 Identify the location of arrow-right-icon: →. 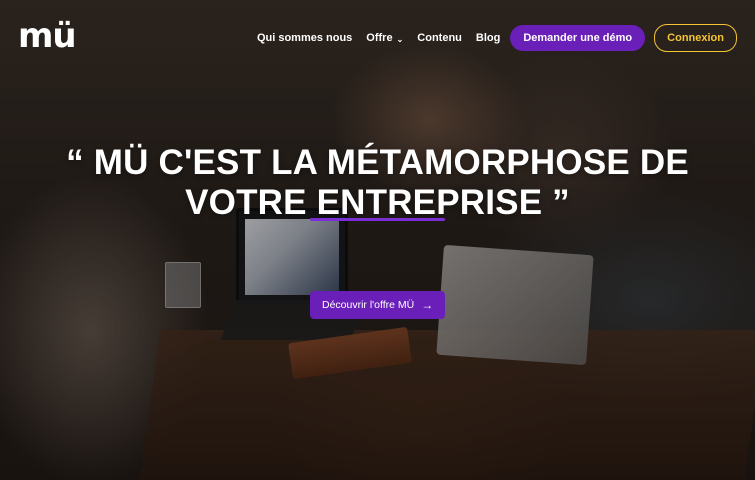
(427, 305).